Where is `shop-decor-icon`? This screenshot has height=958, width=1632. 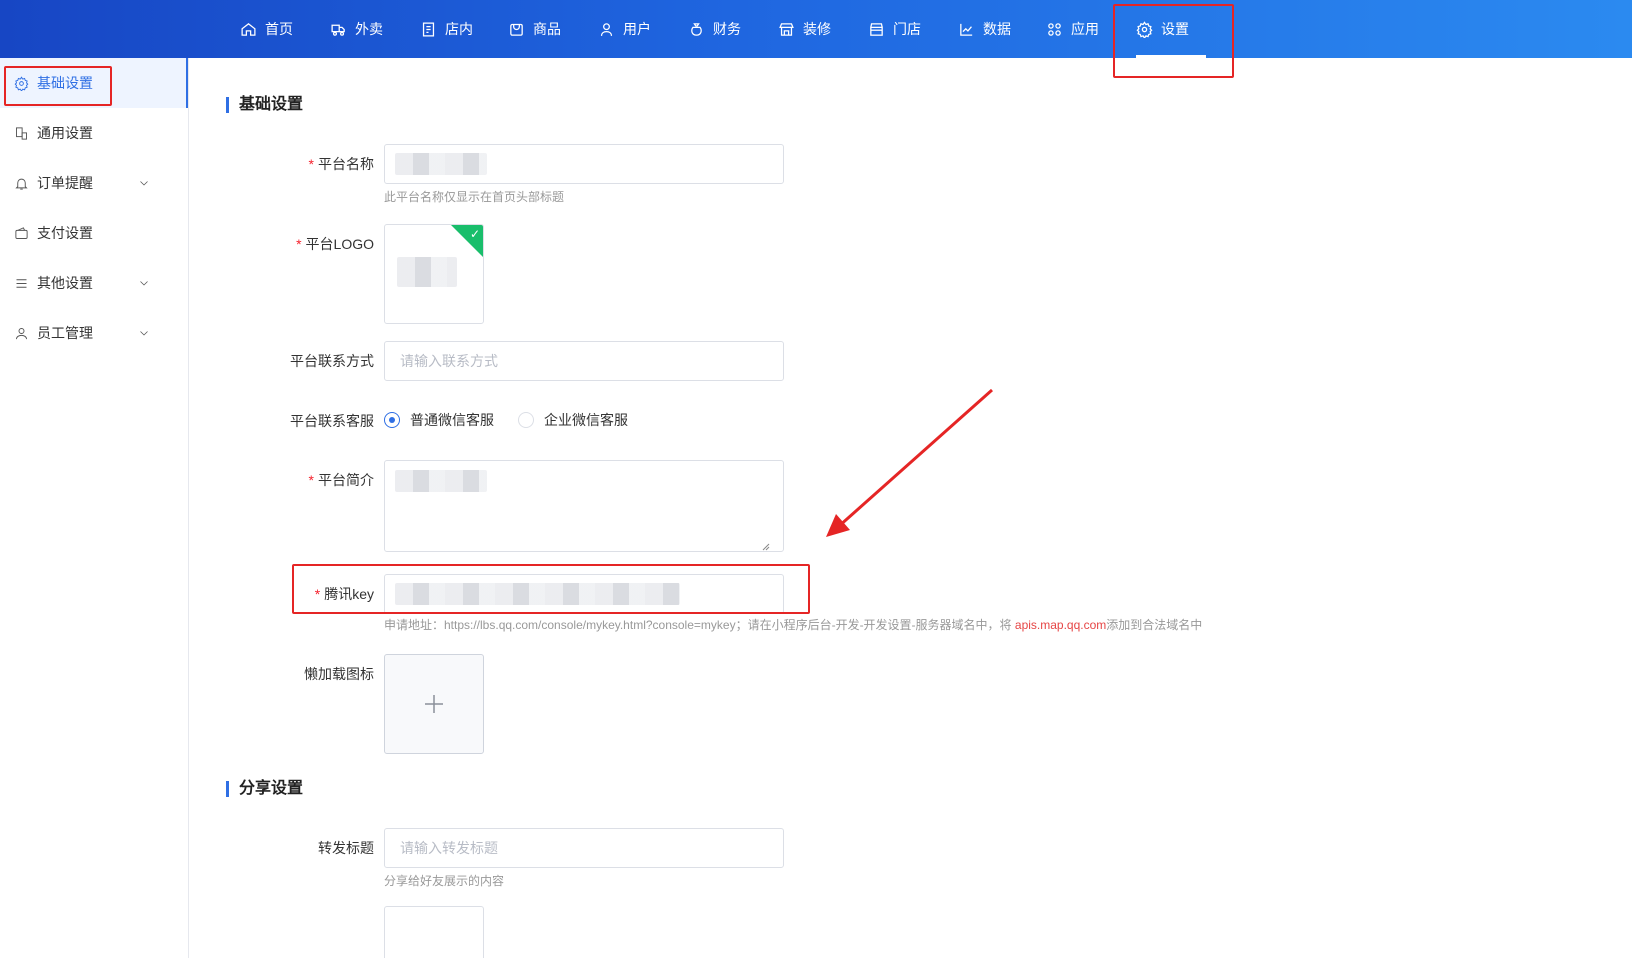
shop-decor-icon is located at coordinates (786, 29).